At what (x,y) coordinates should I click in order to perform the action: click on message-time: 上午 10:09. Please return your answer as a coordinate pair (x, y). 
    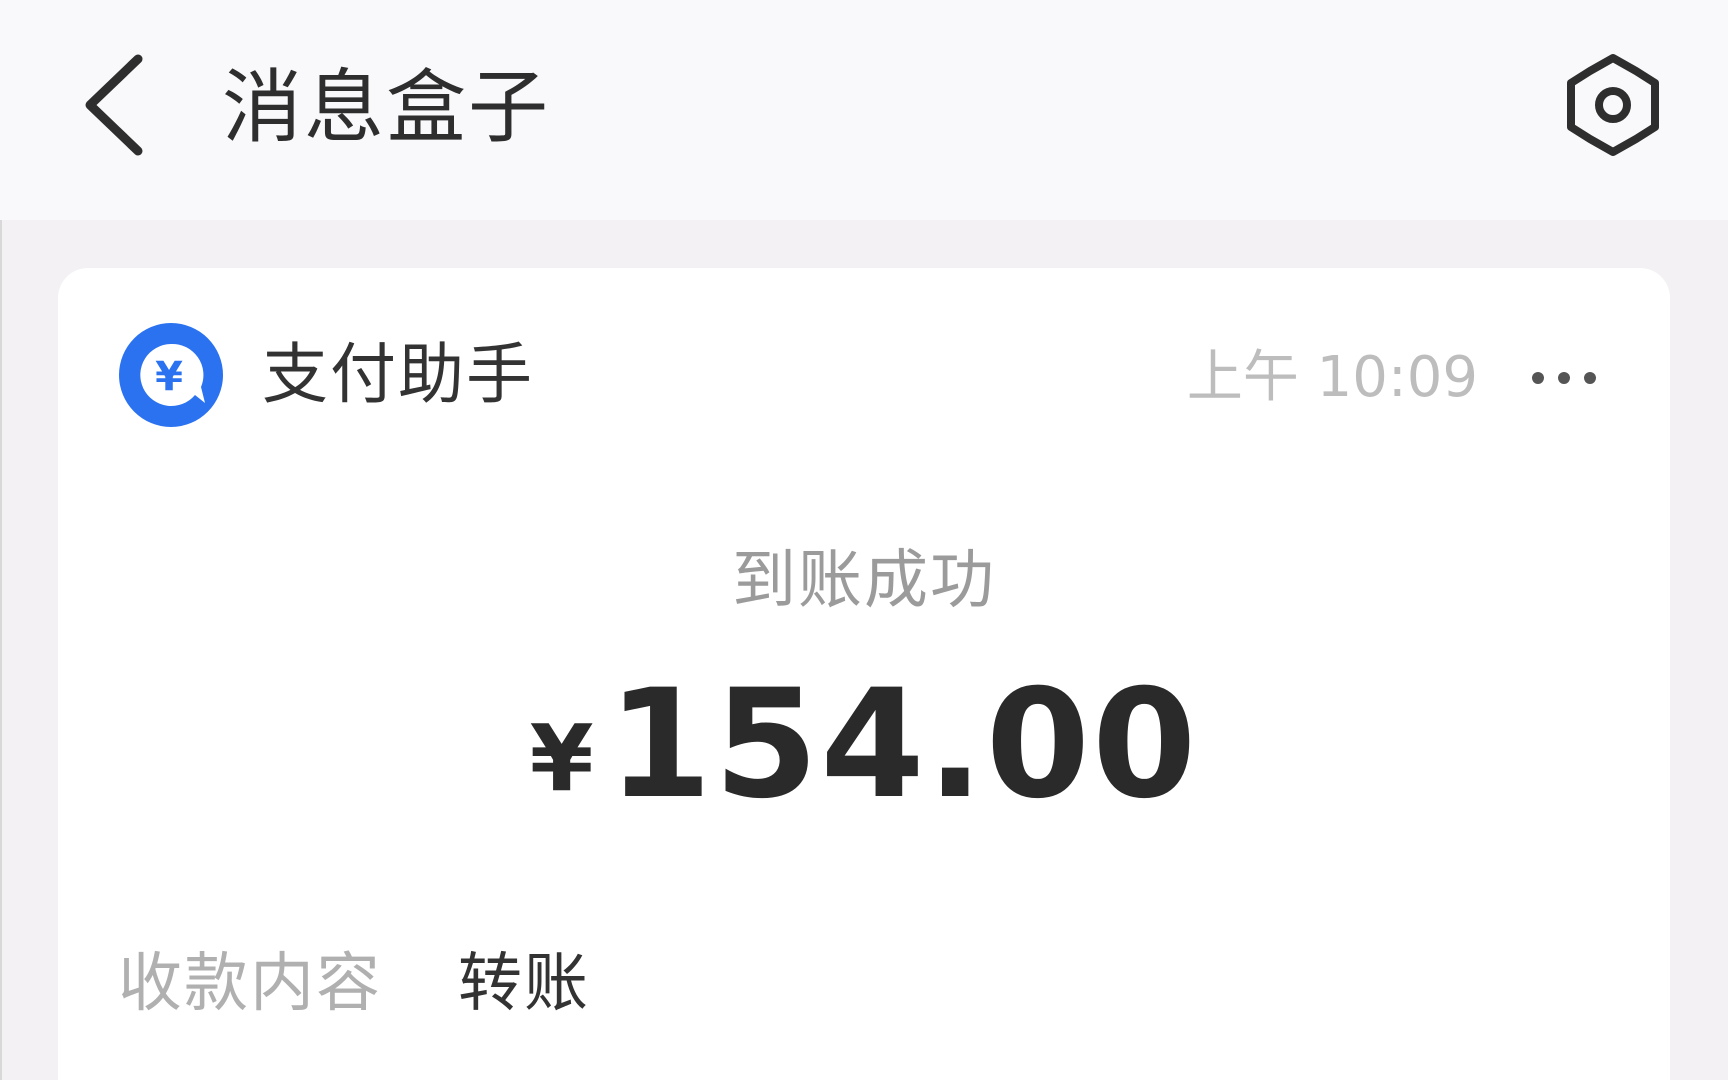
    Looking at the image, I should click on (1332, 377).